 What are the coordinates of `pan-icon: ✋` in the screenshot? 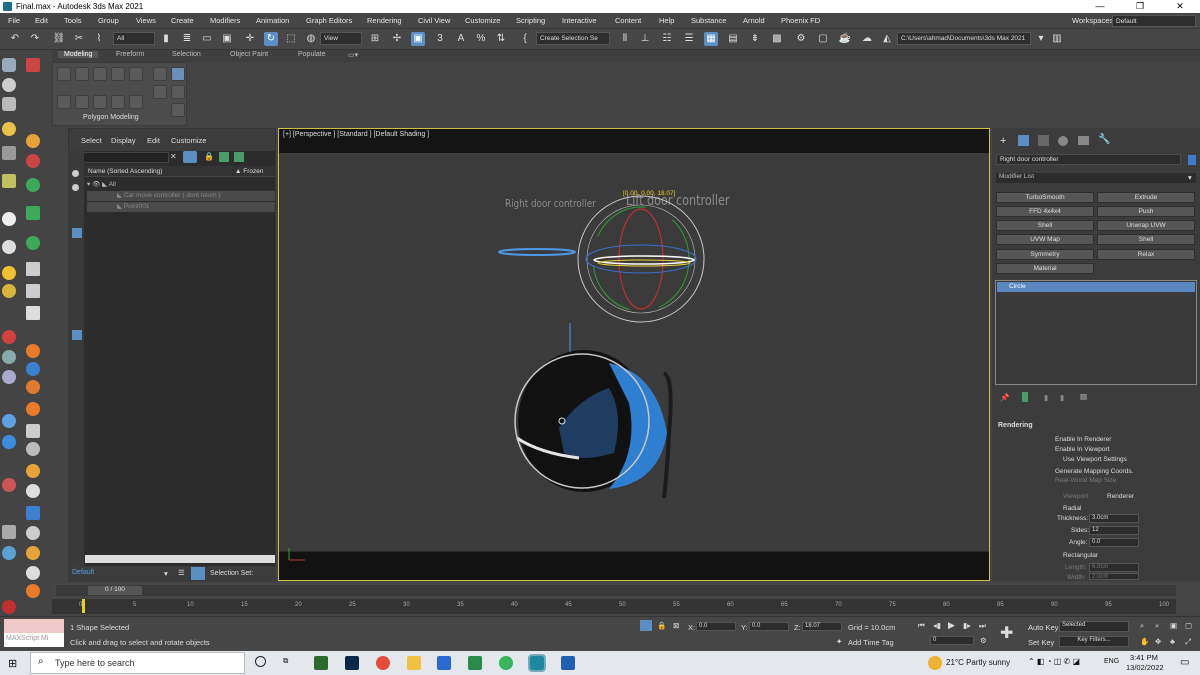 It's located at (1144, 641).